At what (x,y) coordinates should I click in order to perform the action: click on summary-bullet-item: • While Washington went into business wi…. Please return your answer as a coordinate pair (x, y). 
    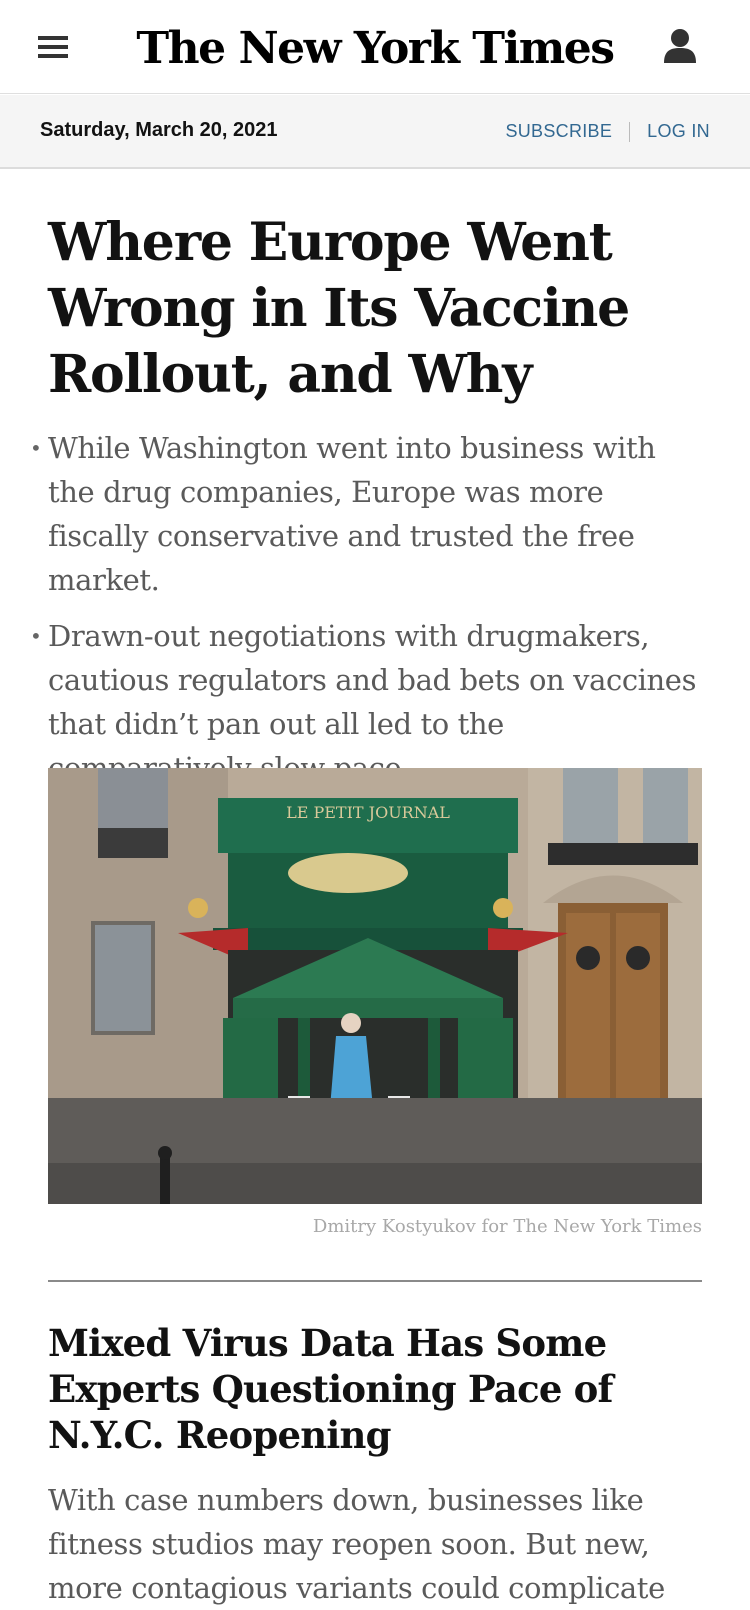
    Looking at the image, I should click on (366, 514).